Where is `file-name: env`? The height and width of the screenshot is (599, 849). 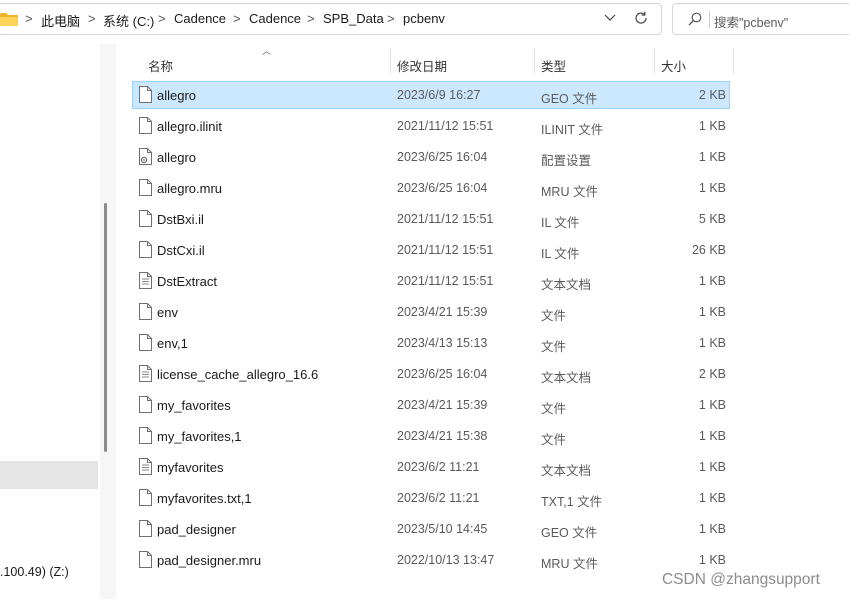 file-name: env is located at coordinates (167, 312).